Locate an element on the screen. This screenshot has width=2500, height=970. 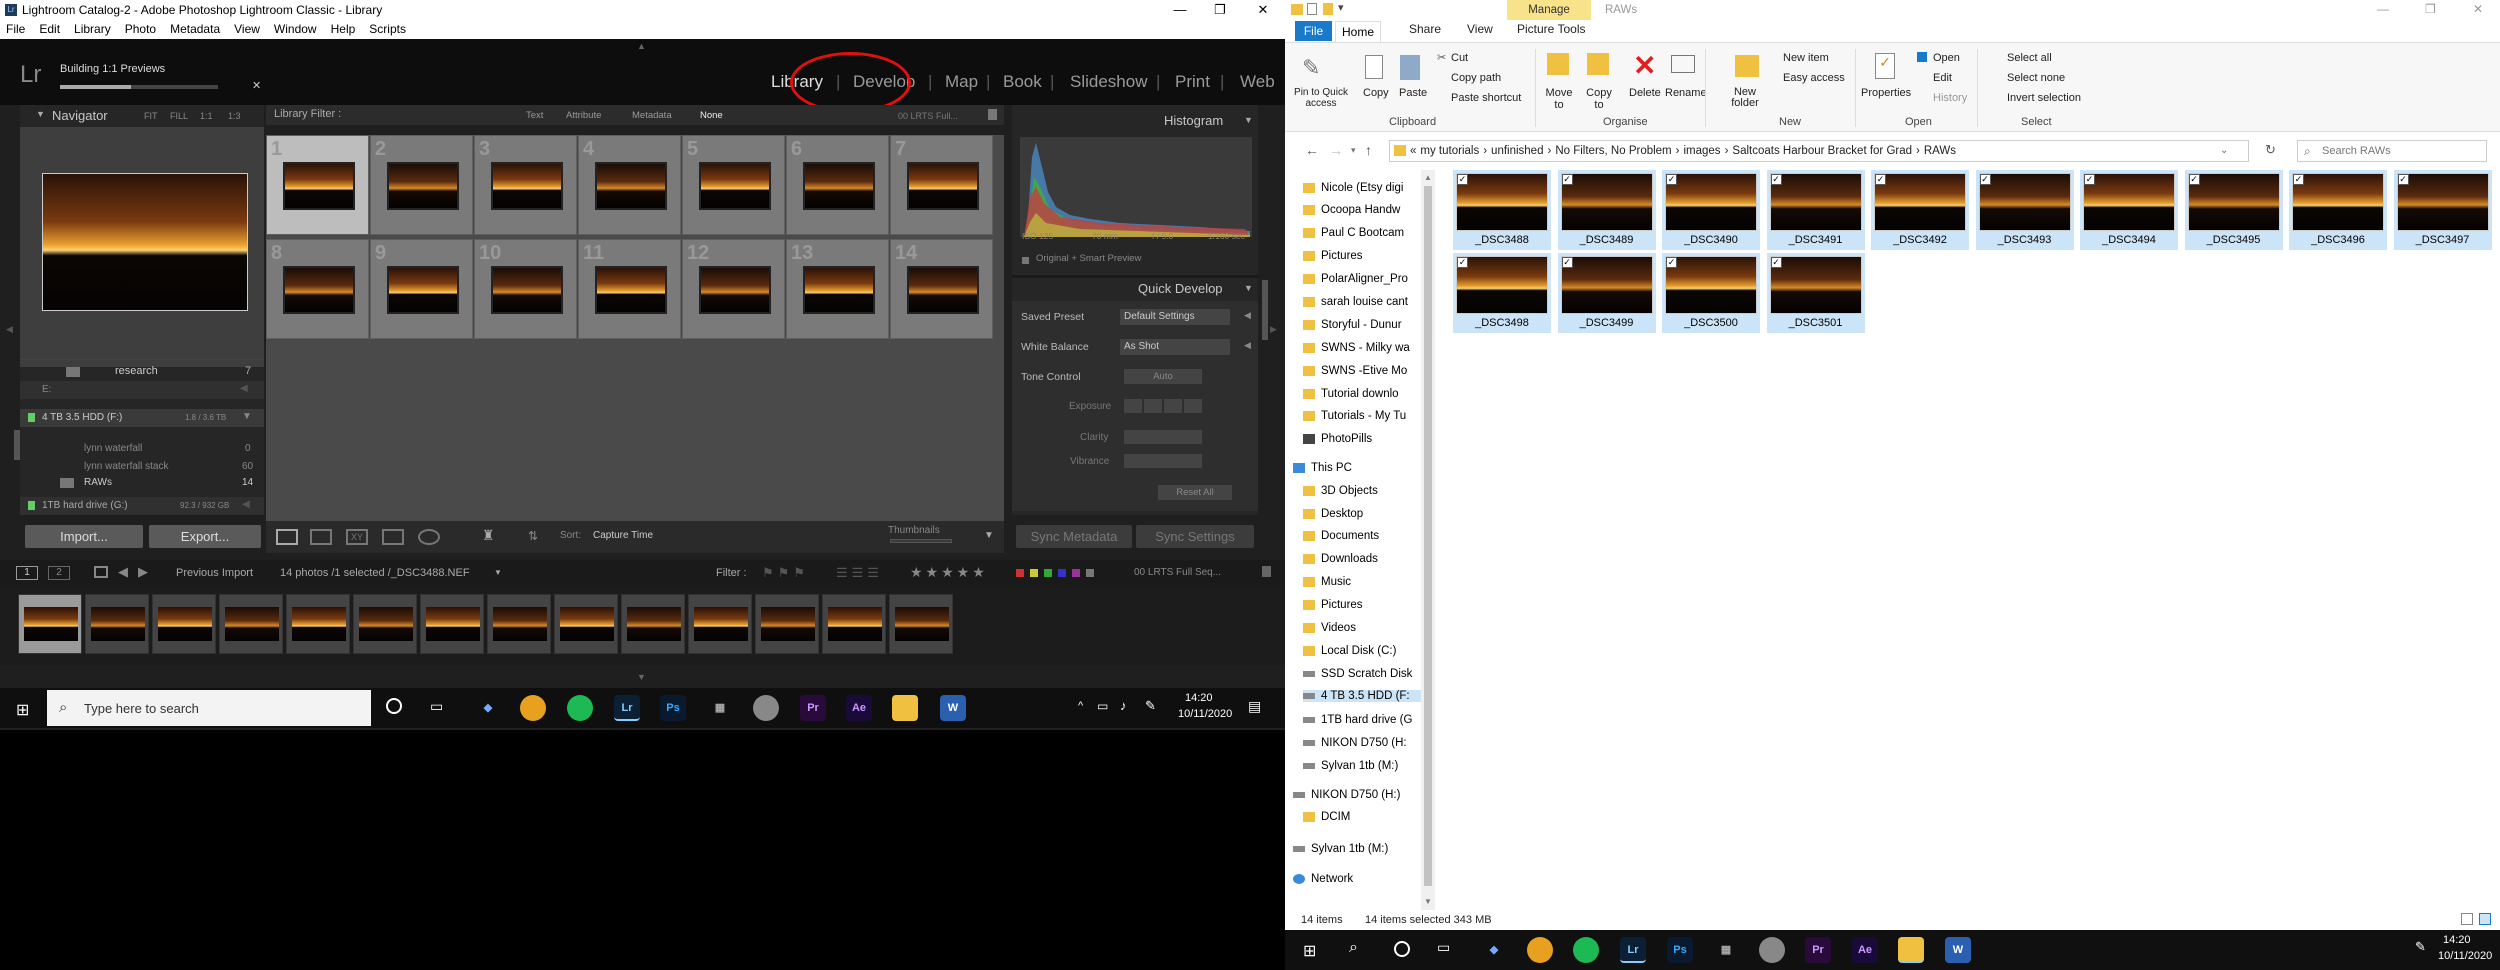
easy-access-button: Easy access is located at coordinates (1814, 78).